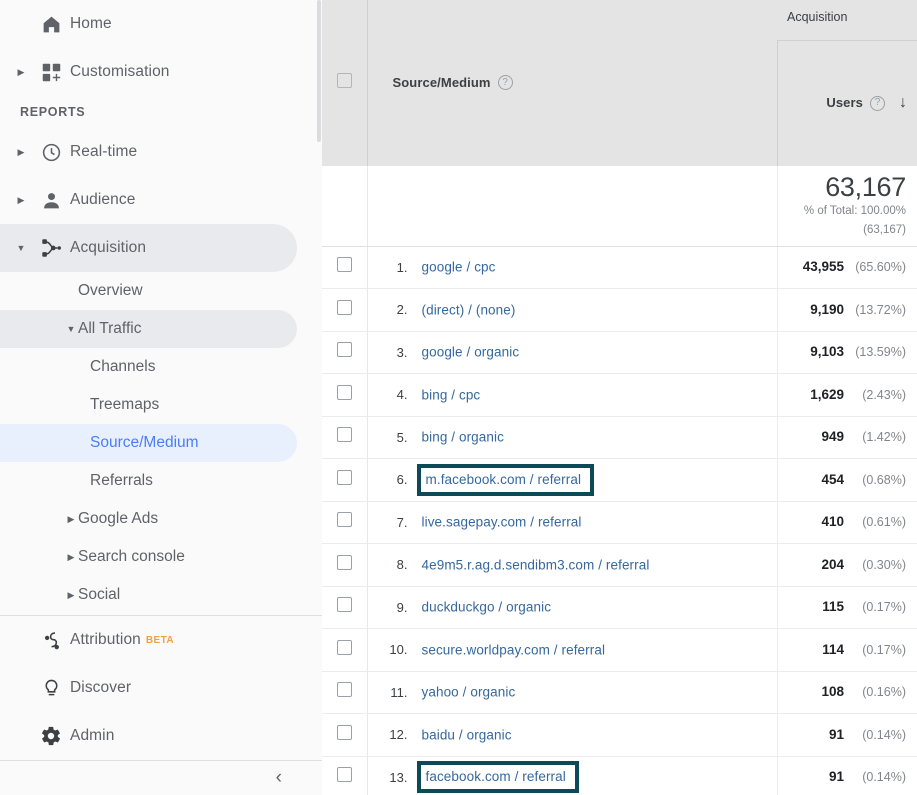 This screenshot has height=795, width=917. Describe the element at coordinates (51, 640) in the screenshot. I see `attribution-icon` at that location.